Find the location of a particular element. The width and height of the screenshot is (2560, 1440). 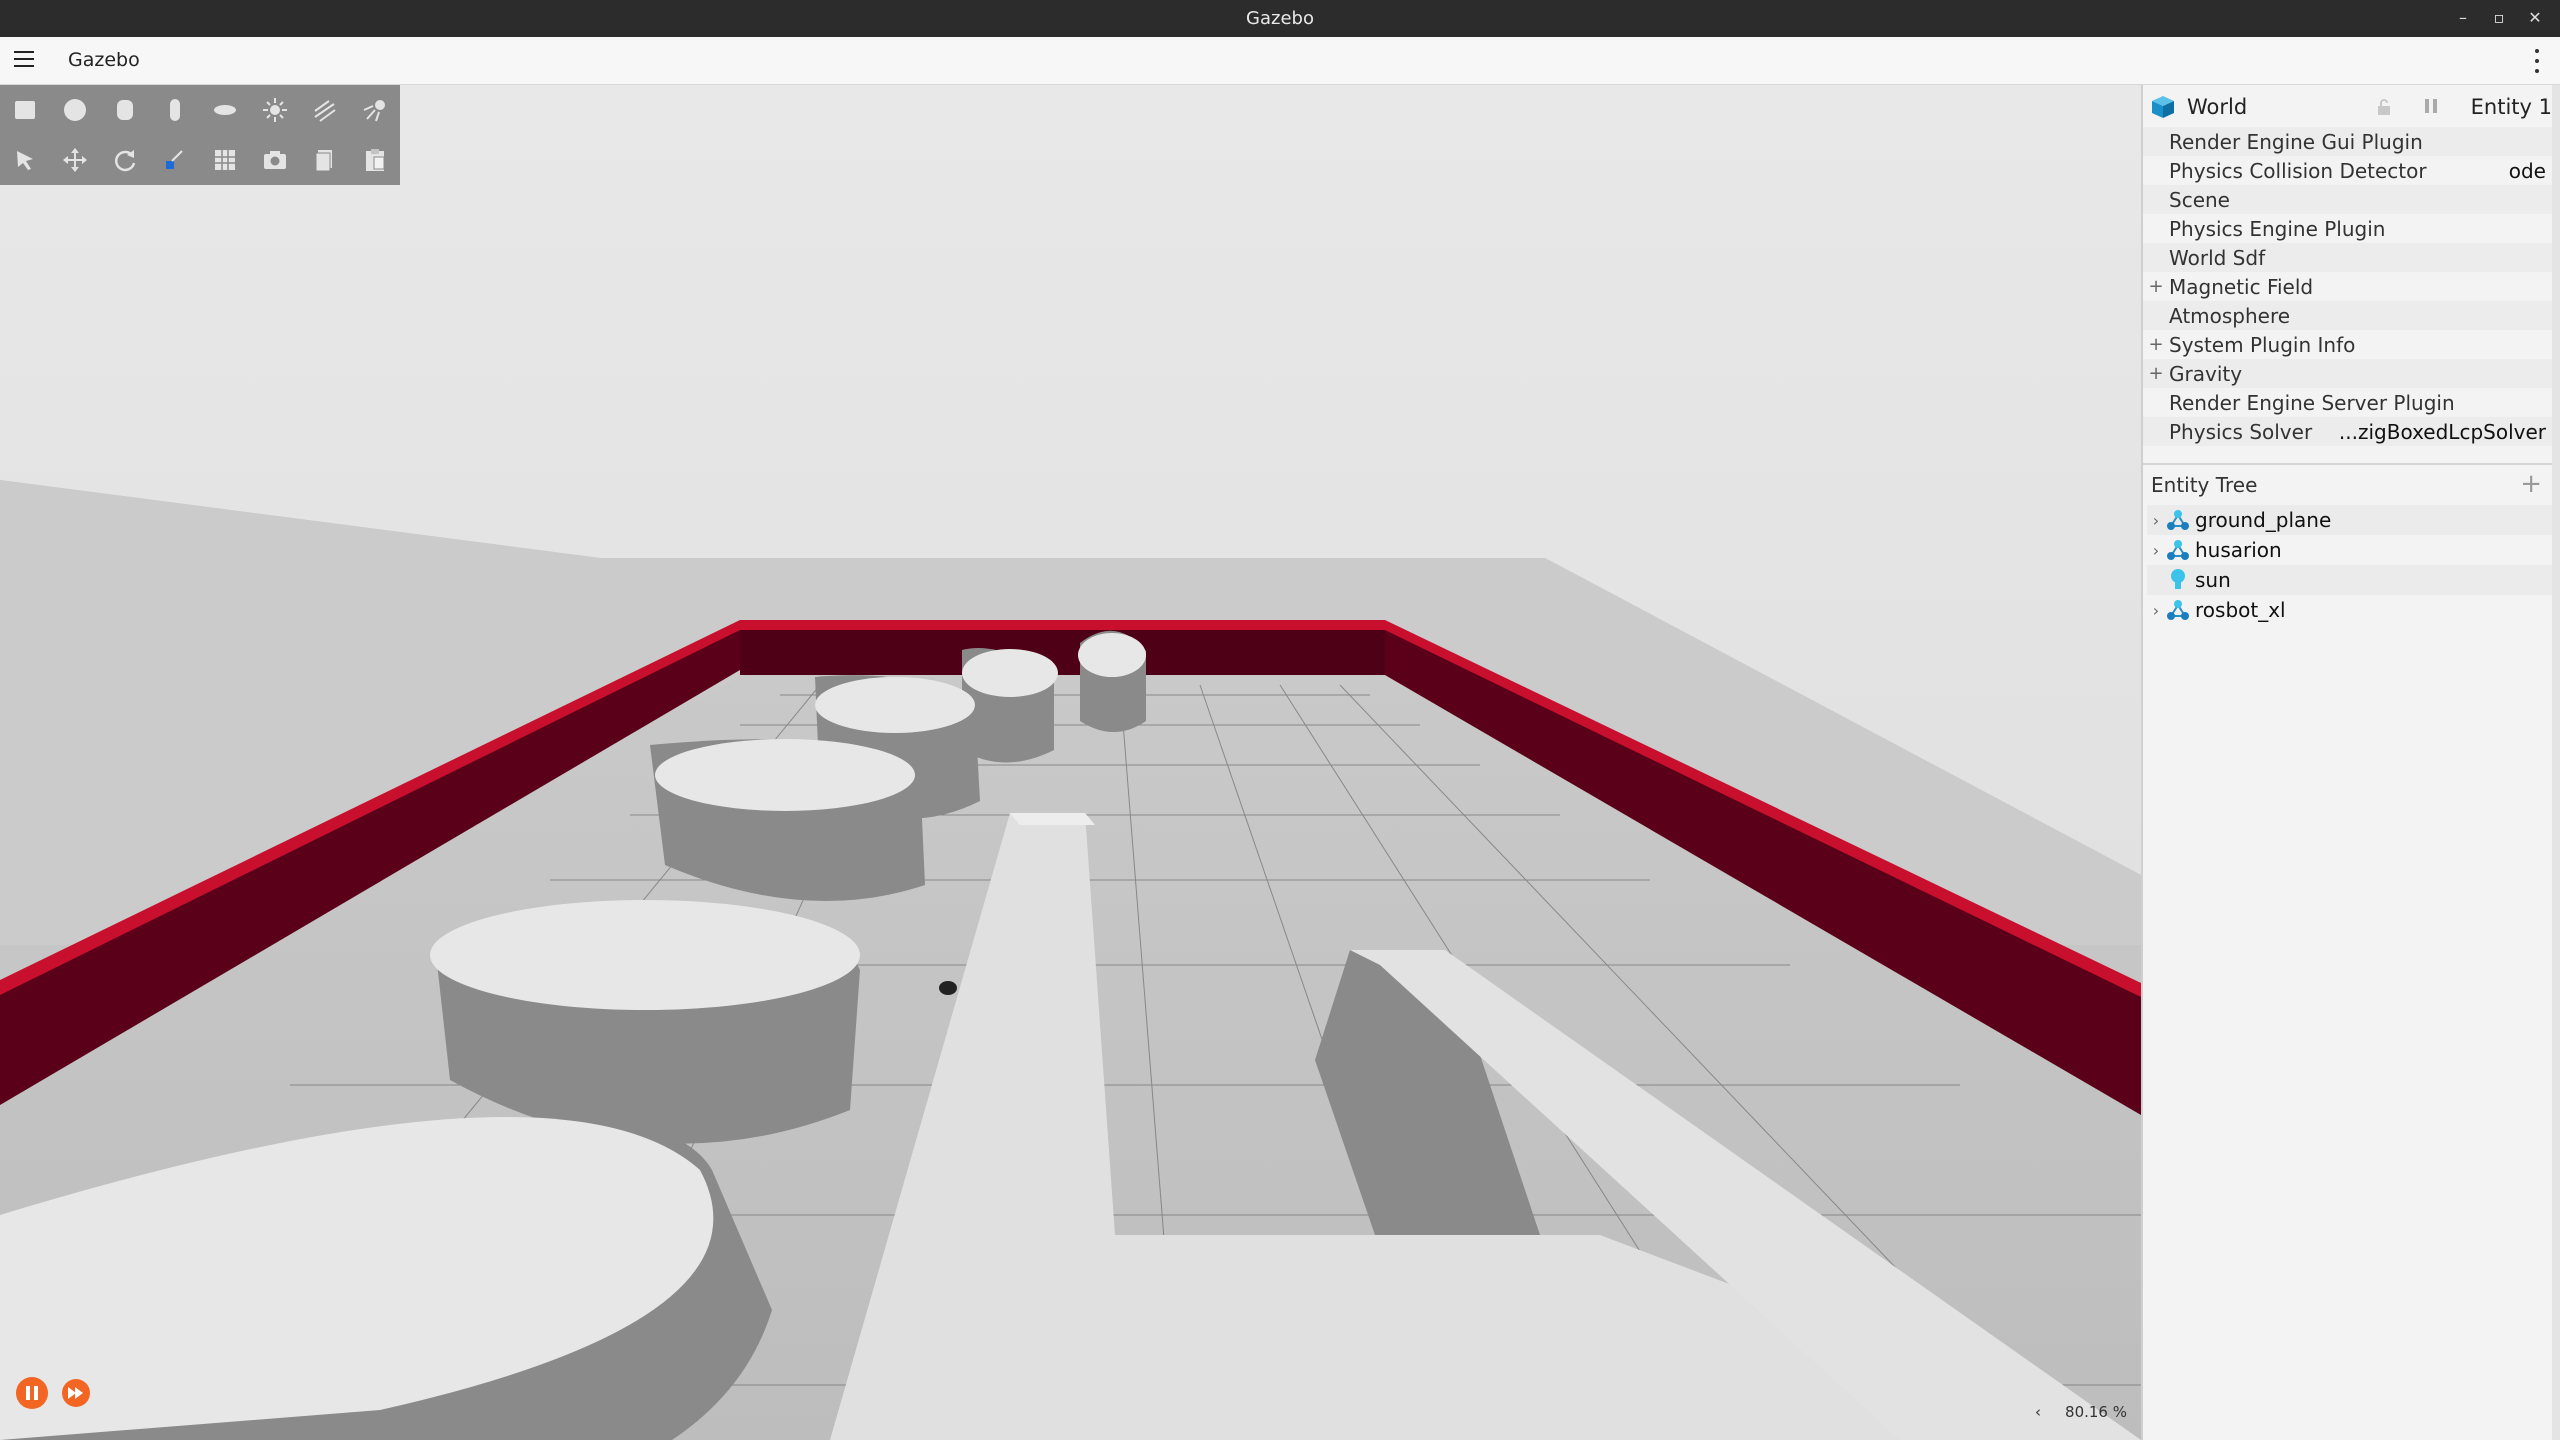

entity-name-label: husarion is located at coordinates (2238, 550).